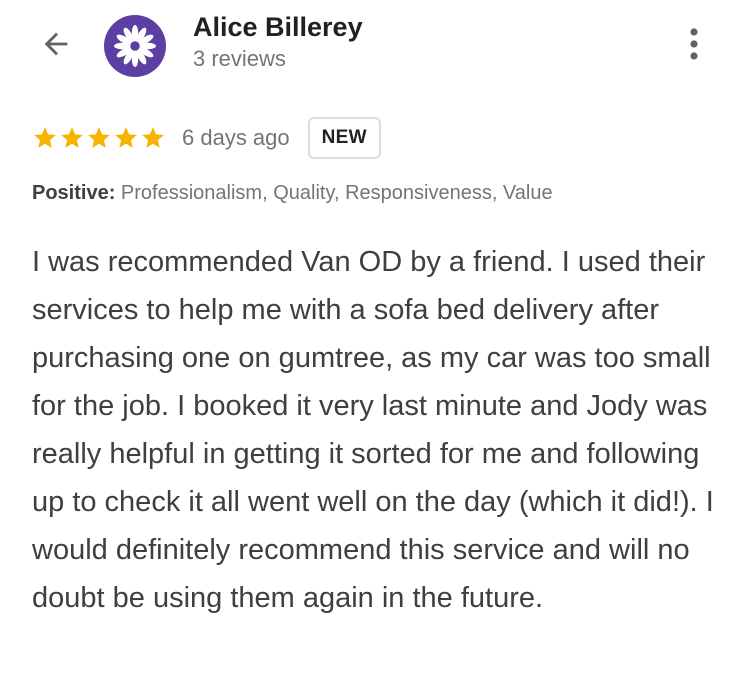 The height and width of the screenshot is (681, 750). I want to click on author-name: Alice Billerey, so click(278, 27).